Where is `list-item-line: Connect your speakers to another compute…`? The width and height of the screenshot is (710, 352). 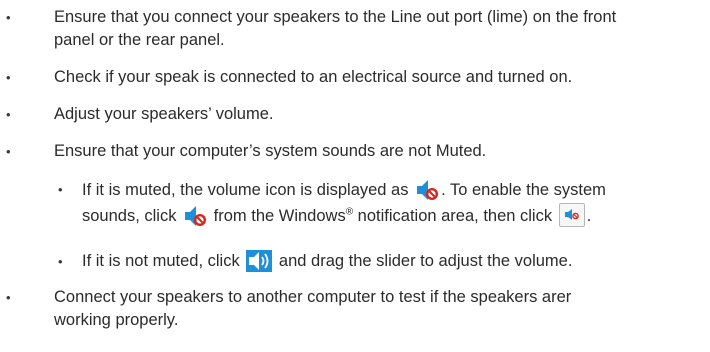
list-item-line: Connect your speakers to another compute… is located at coordinates (313, 297).